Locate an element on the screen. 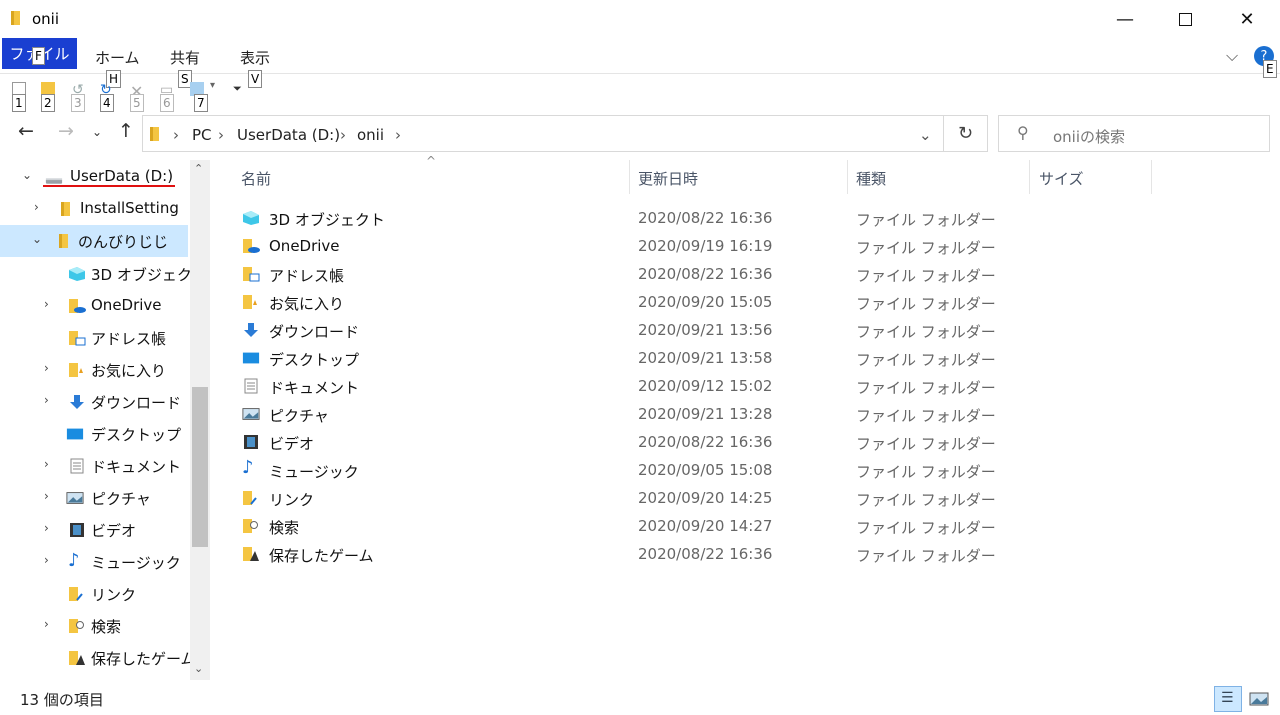 This screenshot has width=1280, height=715. file-row: ピクチャ 2020/09/21 13:28 ファイル フォルダー is located at coordinates (751, 414).